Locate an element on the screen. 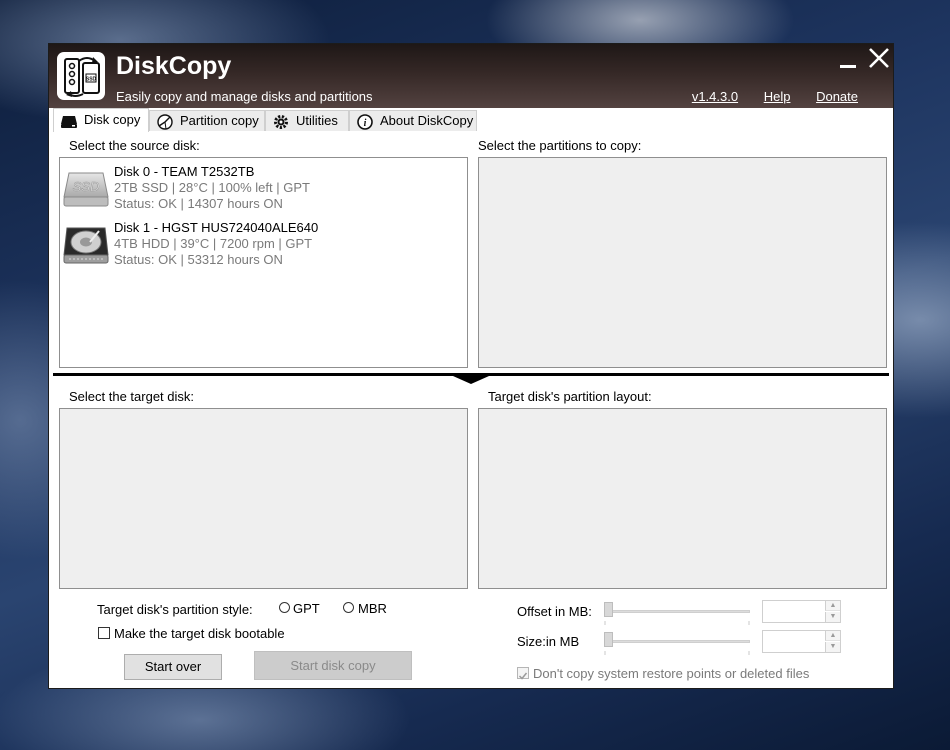  bootable-checkbox is located at coordinates (104, 633).